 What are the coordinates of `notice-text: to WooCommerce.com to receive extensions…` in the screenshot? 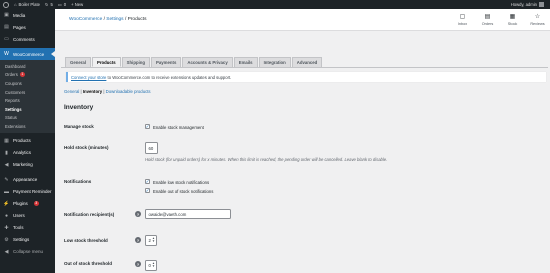 It's located at (169, 77).